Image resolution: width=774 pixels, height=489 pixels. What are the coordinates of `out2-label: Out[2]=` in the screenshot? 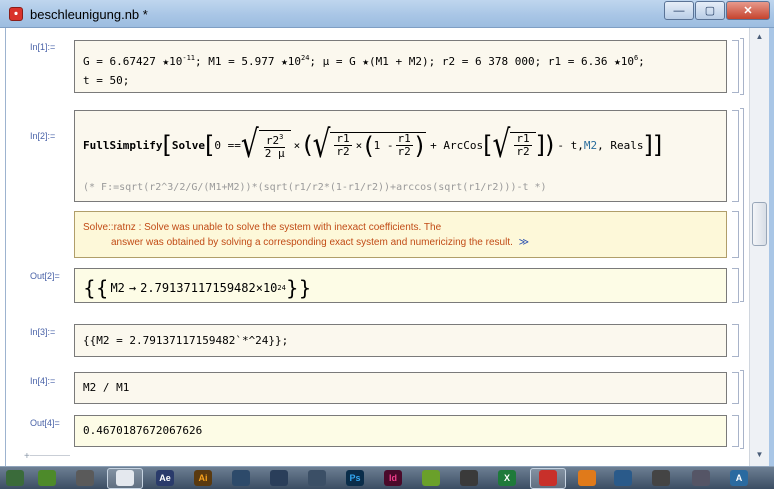 It's located at (45, 276).